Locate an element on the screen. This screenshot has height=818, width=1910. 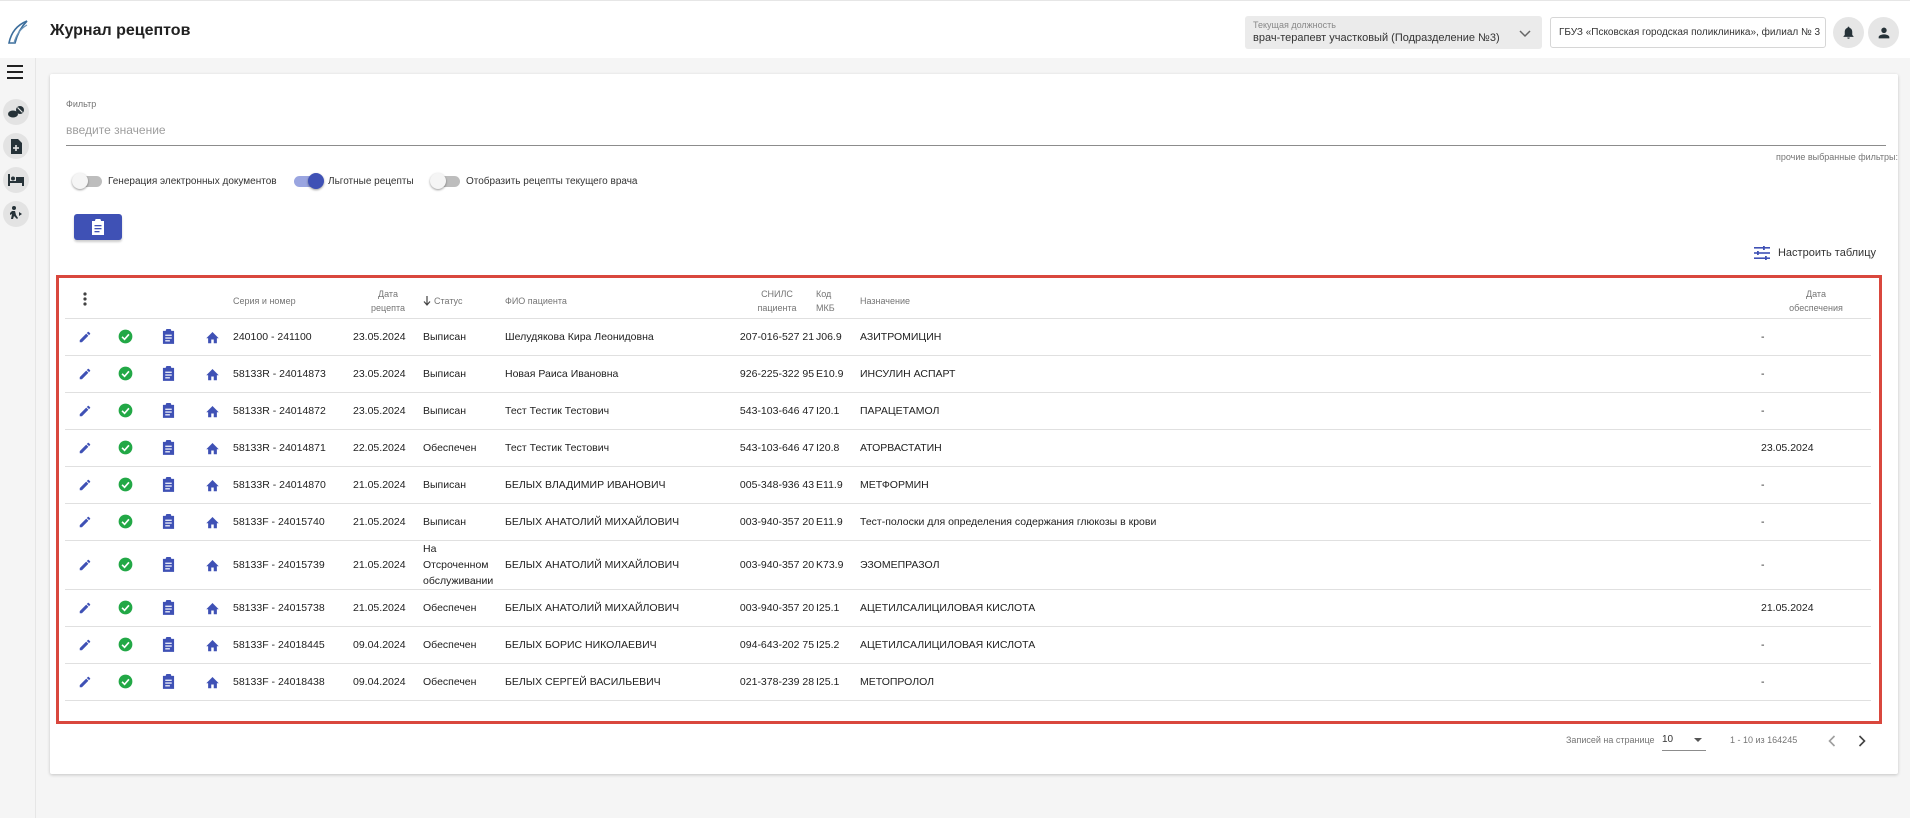
create-recipe-button is located at coordinates (98, 227).